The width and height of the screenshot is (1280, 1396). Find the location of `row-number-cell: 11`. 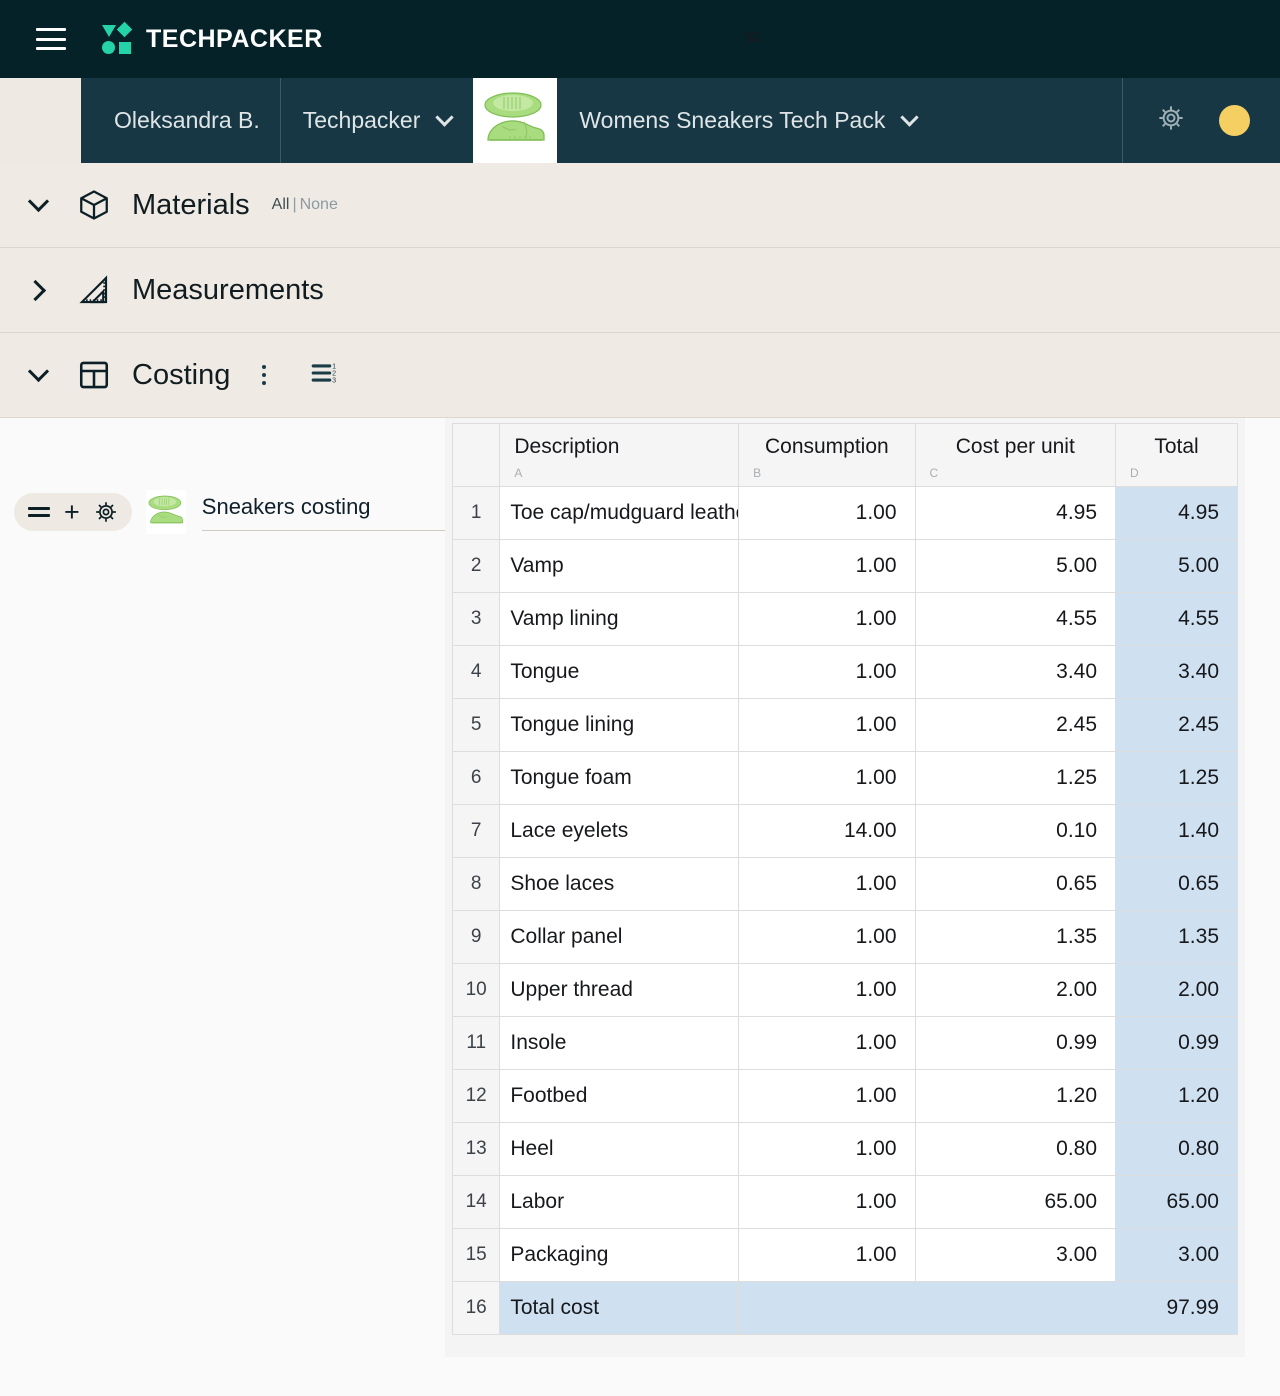

row-number-cell: 11 is located at coordinates (476, 1043).